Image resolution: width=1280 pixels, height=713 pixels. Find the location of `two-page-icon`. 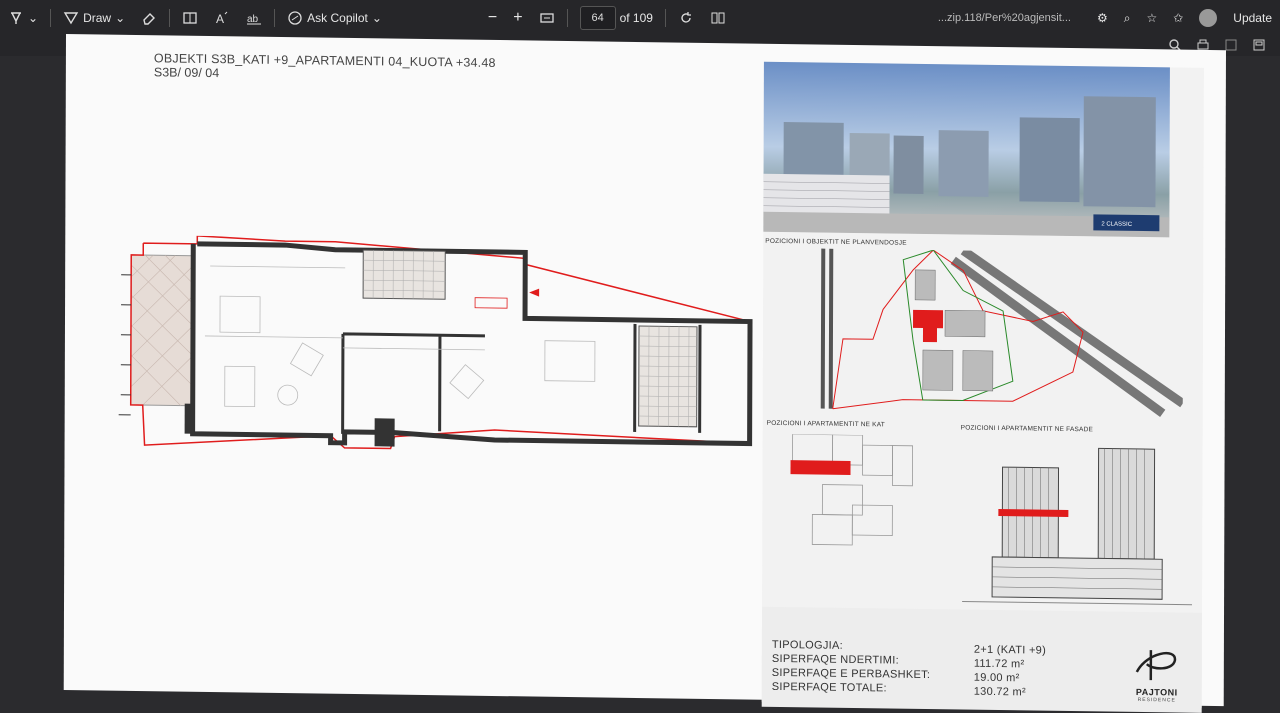

two-page-icon is located at coordinates (718, 18).